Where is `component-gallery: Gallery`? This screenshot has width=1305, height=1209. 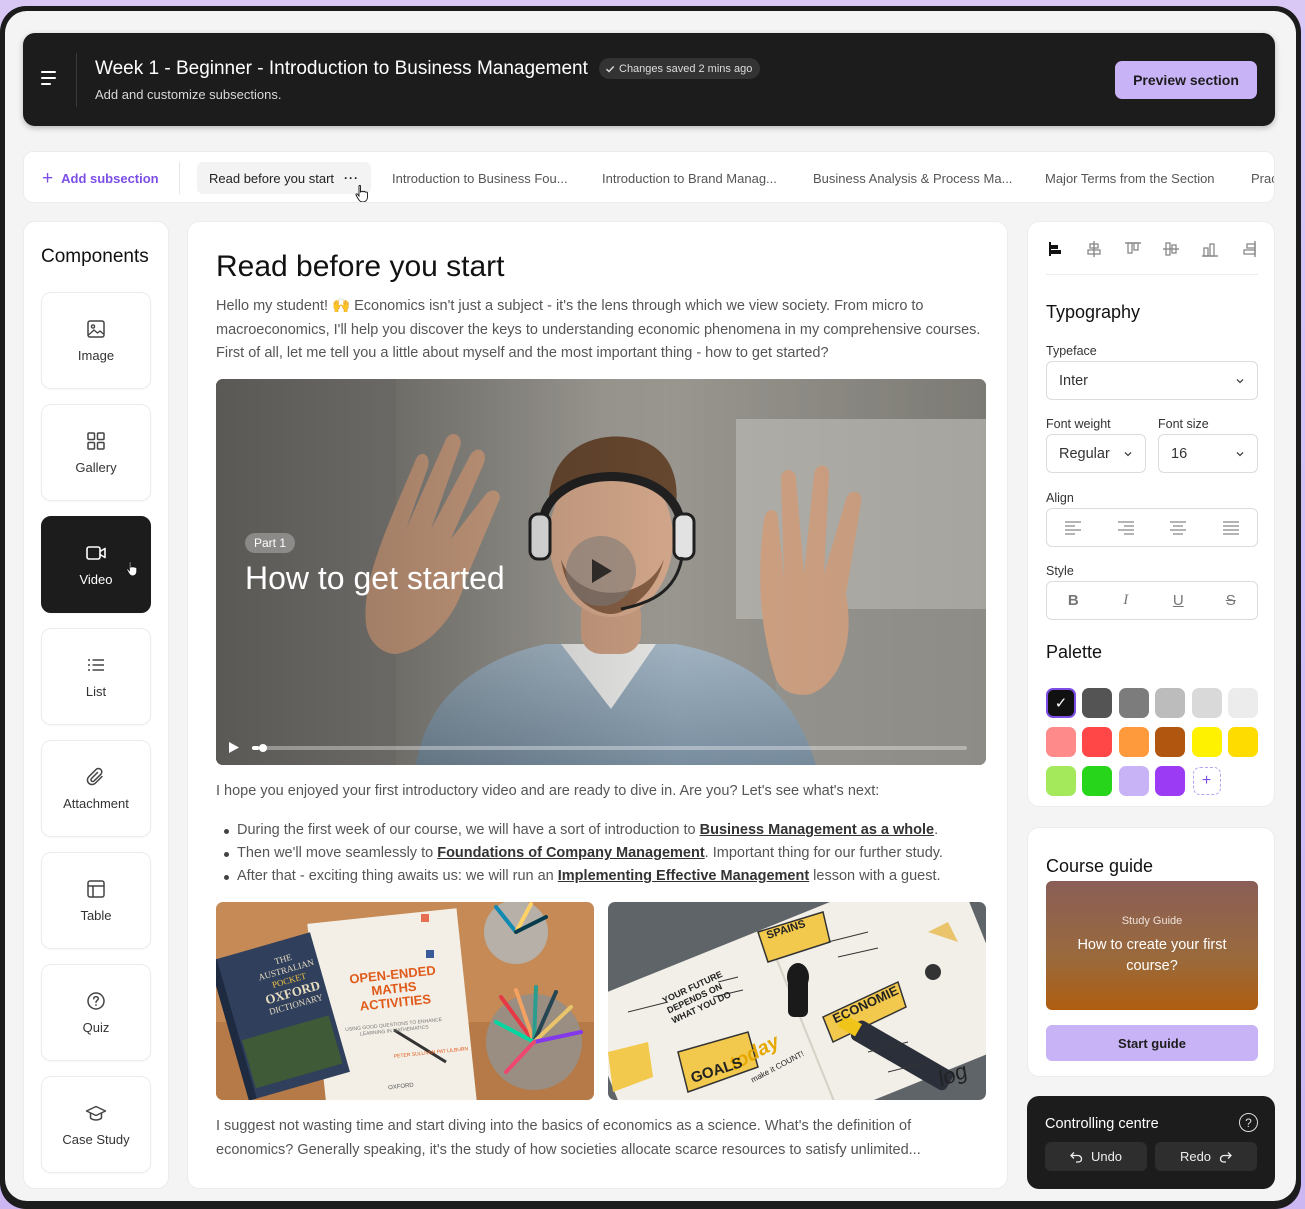 component-gallery: Gallery is located at coordinates (96, 452).